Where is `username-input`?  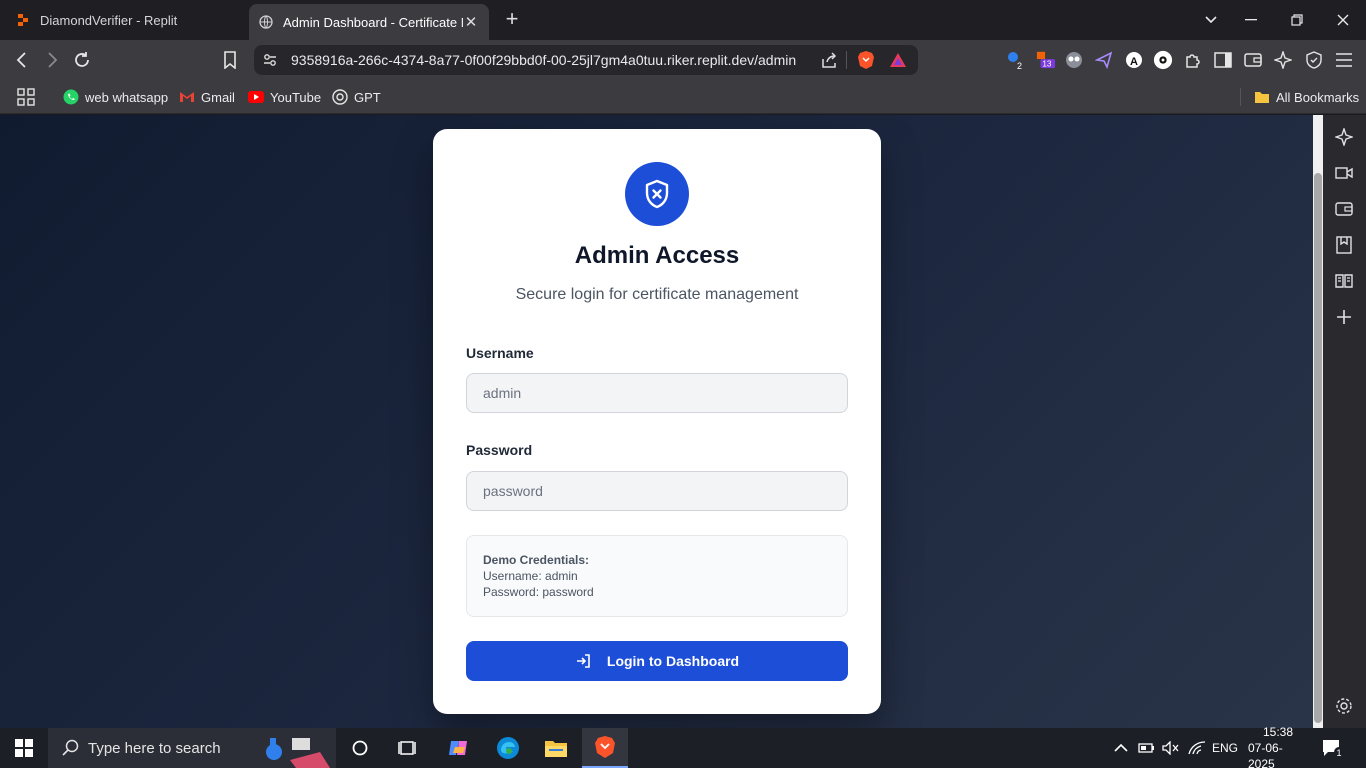 username-input is located at coordinates (657, 393).